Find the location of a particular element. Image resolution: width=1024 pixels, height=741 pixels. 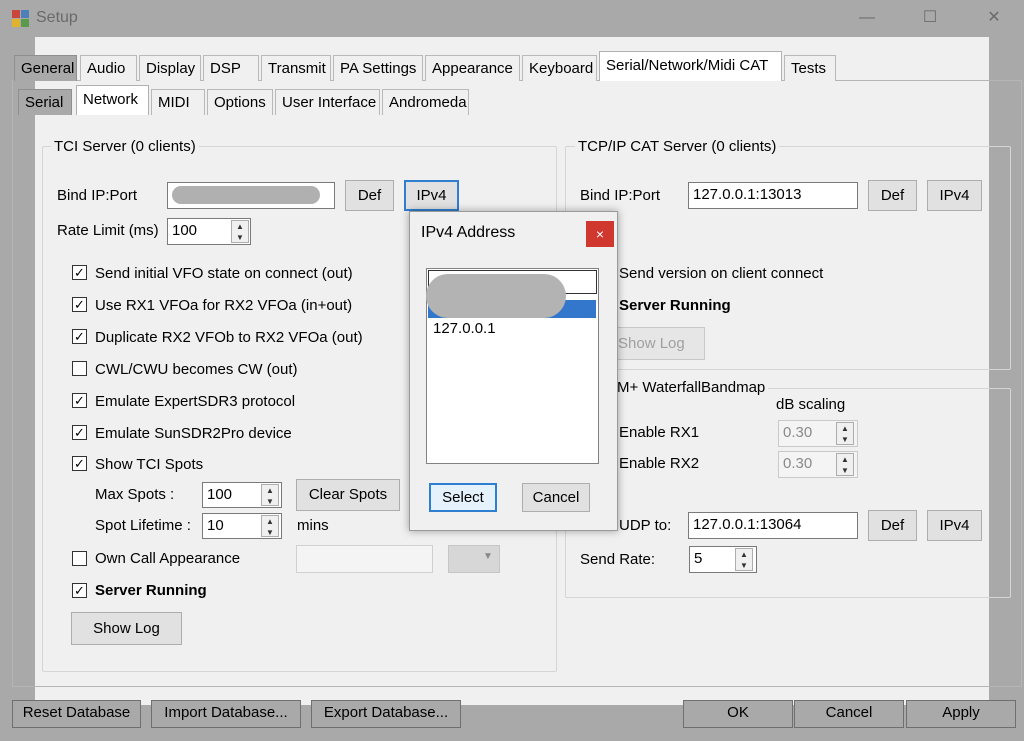

waterfall-group-title: M+ WaterfallBandmap is located at coordinates (691, 387).